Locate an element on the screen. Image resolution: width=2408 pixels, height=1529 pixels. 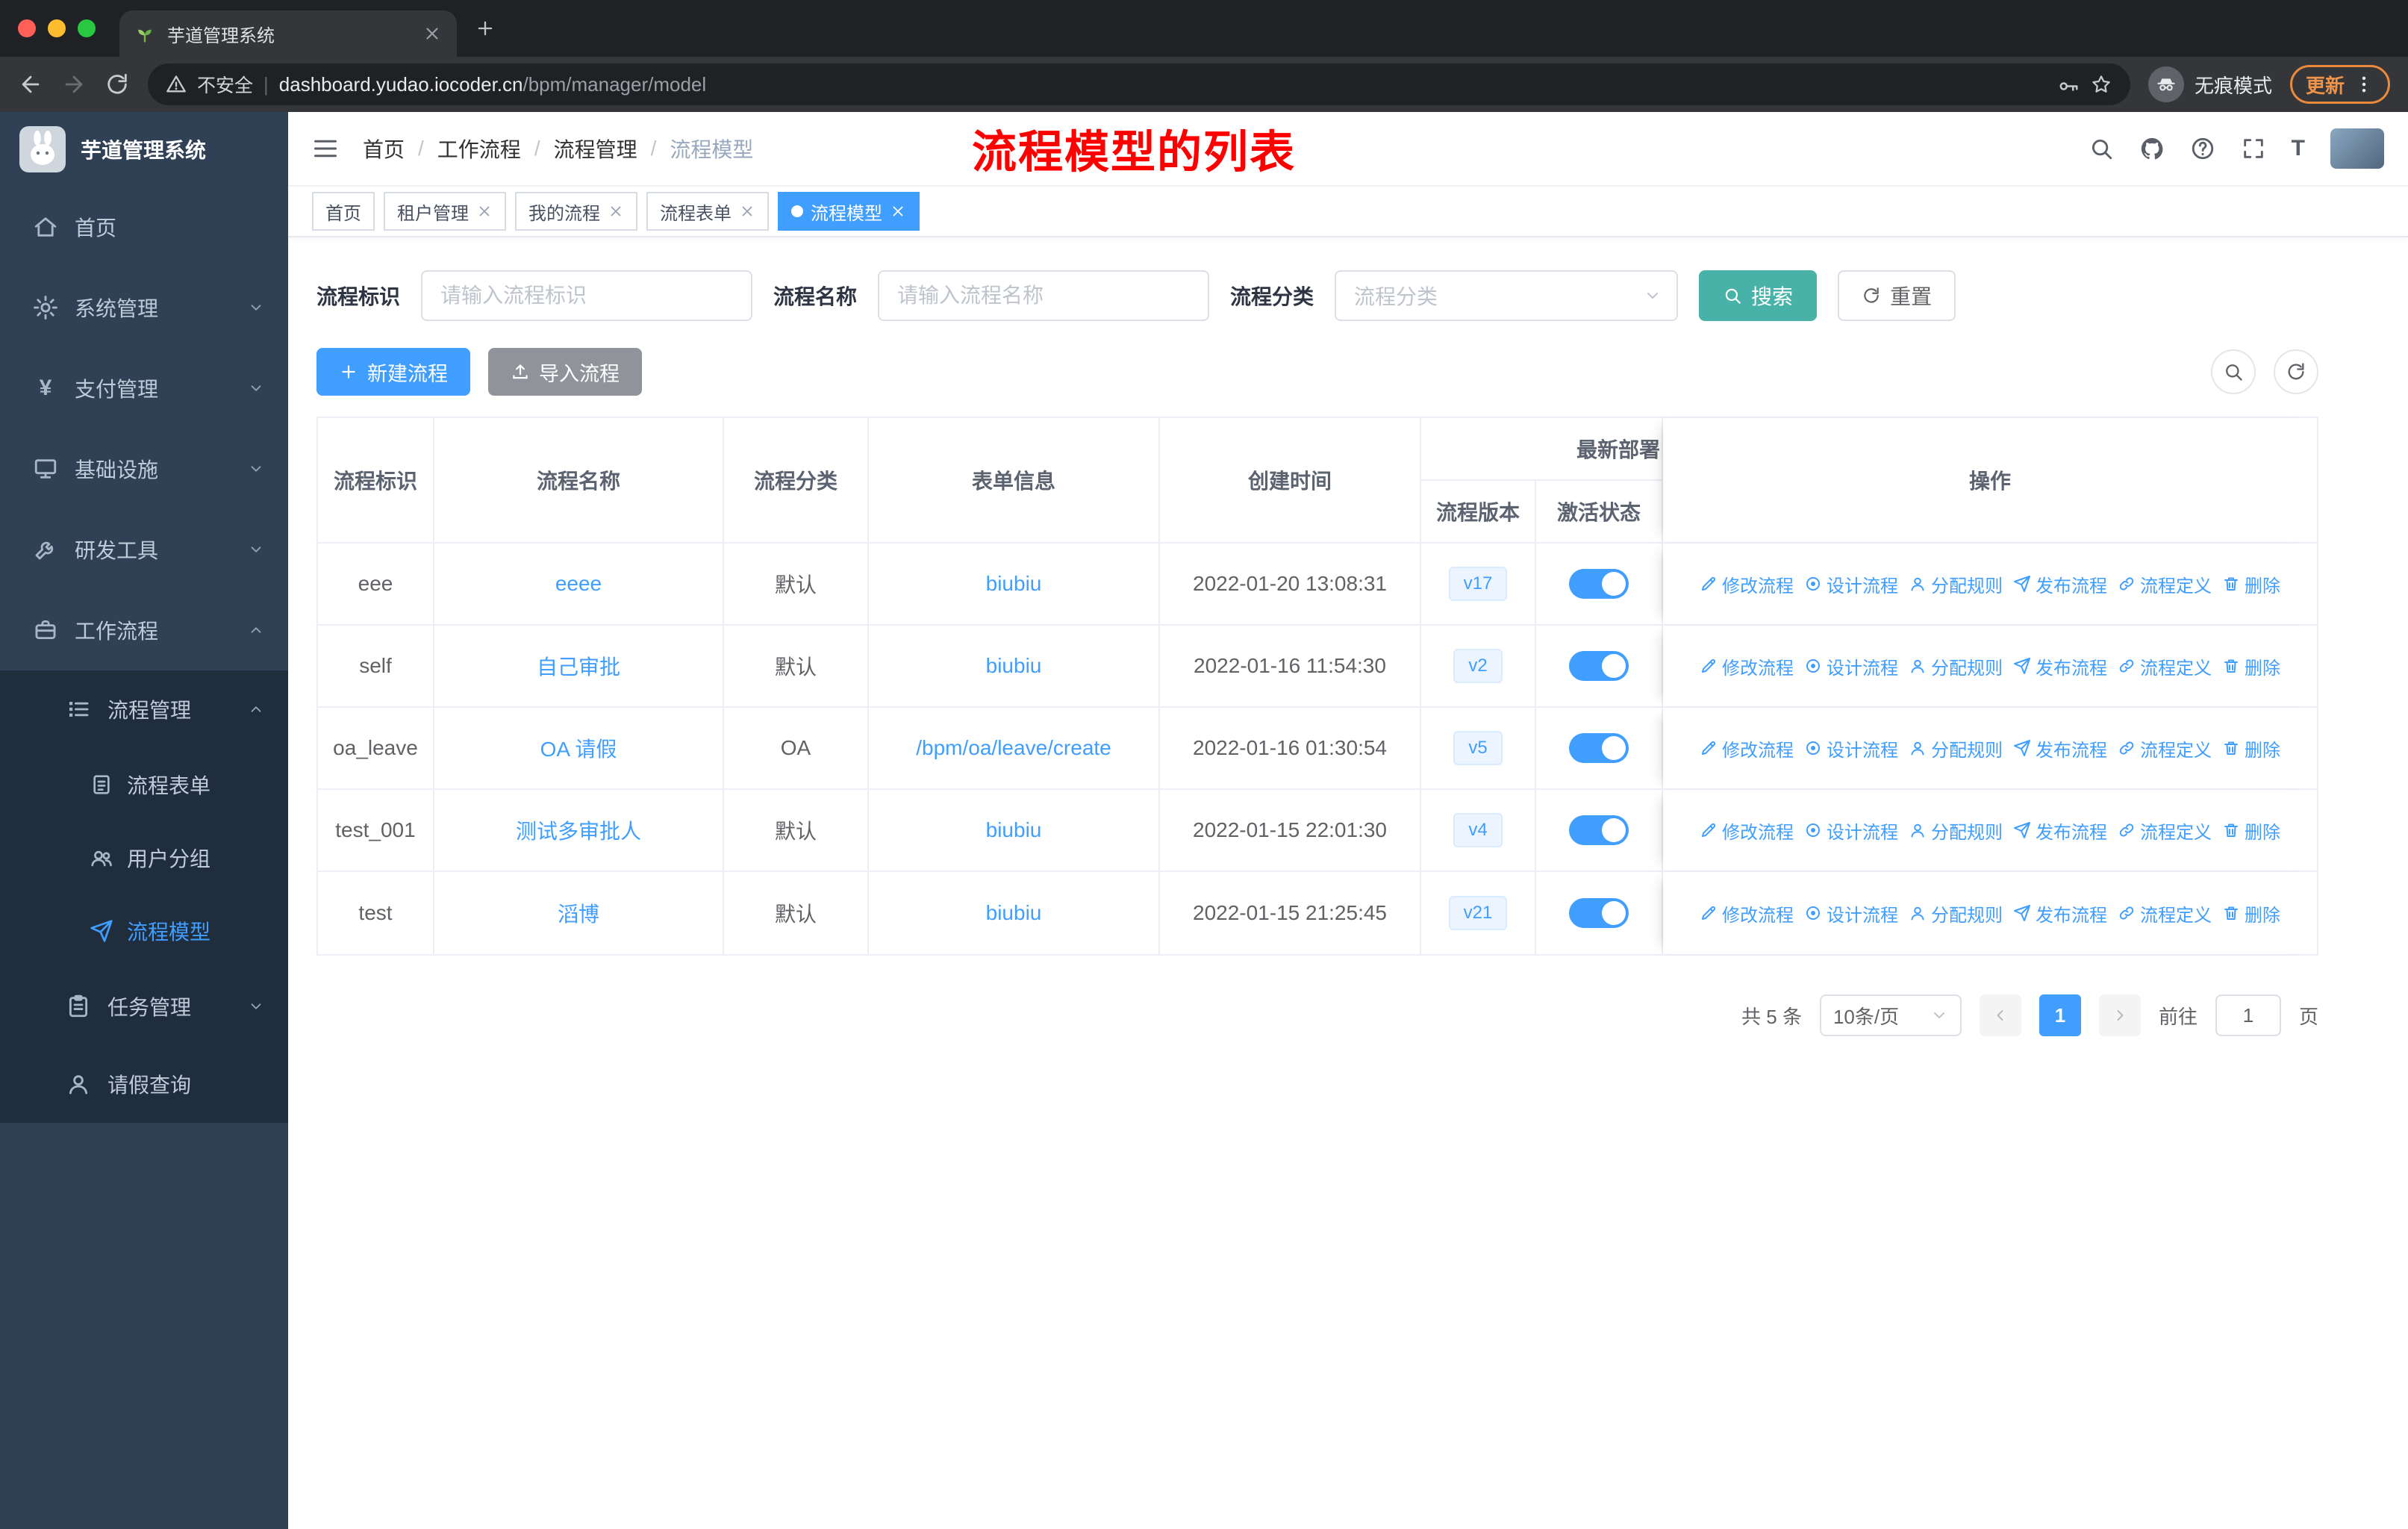
reset-button: 重置 is located at coordinates (1897, 295).